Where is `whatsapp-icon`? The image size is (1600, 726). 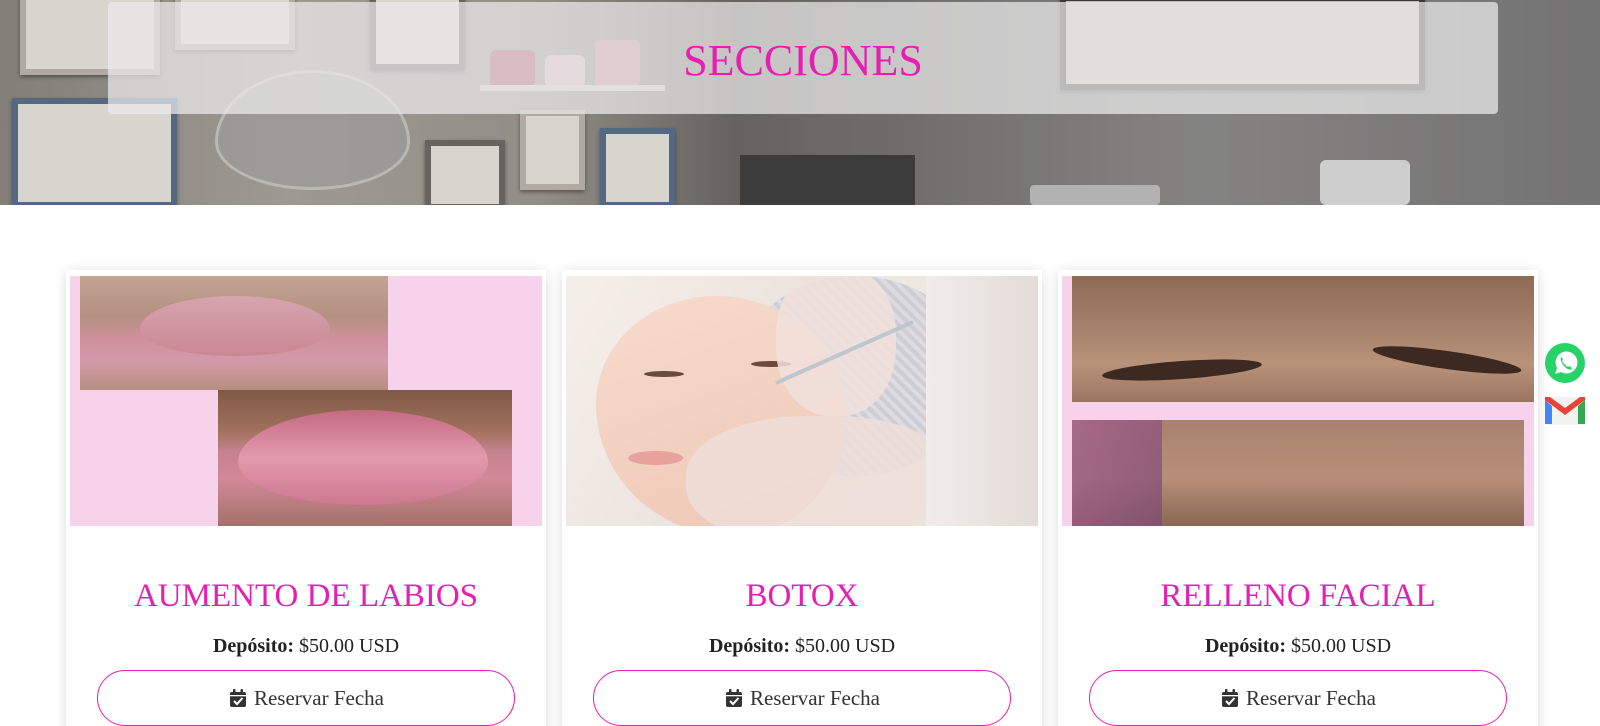 whatsapp-icon is located at coordinates (1565, 363).